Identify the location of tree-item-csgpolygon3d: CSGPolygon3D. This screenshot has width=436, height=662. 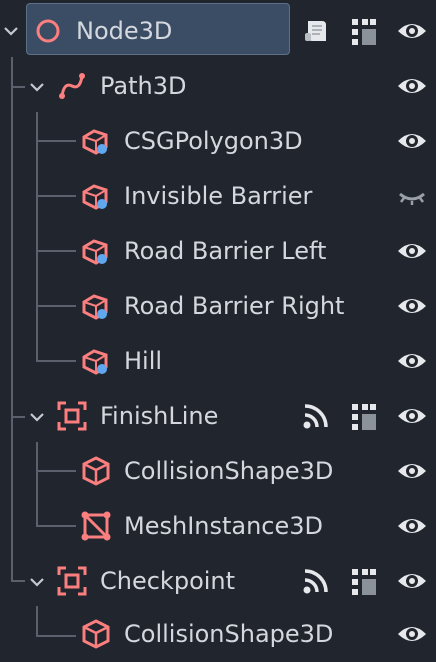
(218, 140).